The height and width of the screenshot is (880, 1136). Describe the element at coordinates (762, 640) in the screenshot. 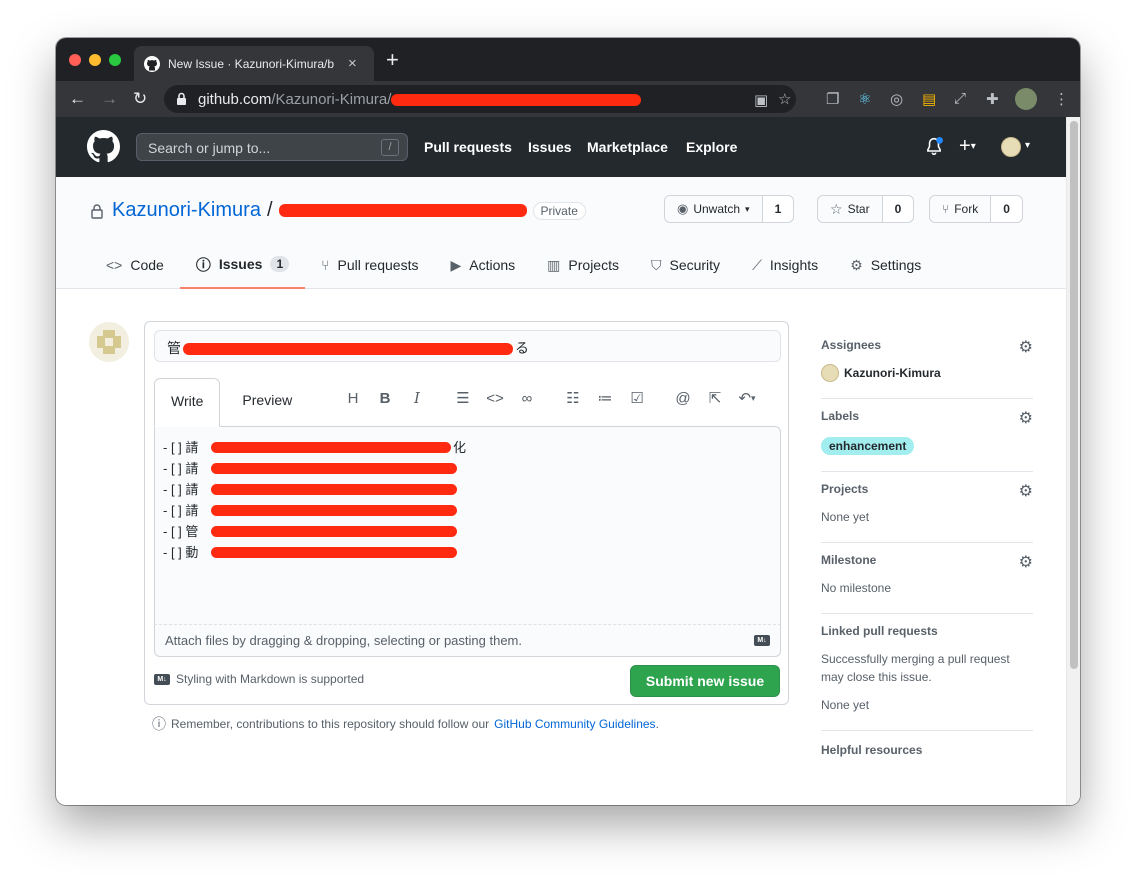

I see `markdown-icon: M↓` at that location.